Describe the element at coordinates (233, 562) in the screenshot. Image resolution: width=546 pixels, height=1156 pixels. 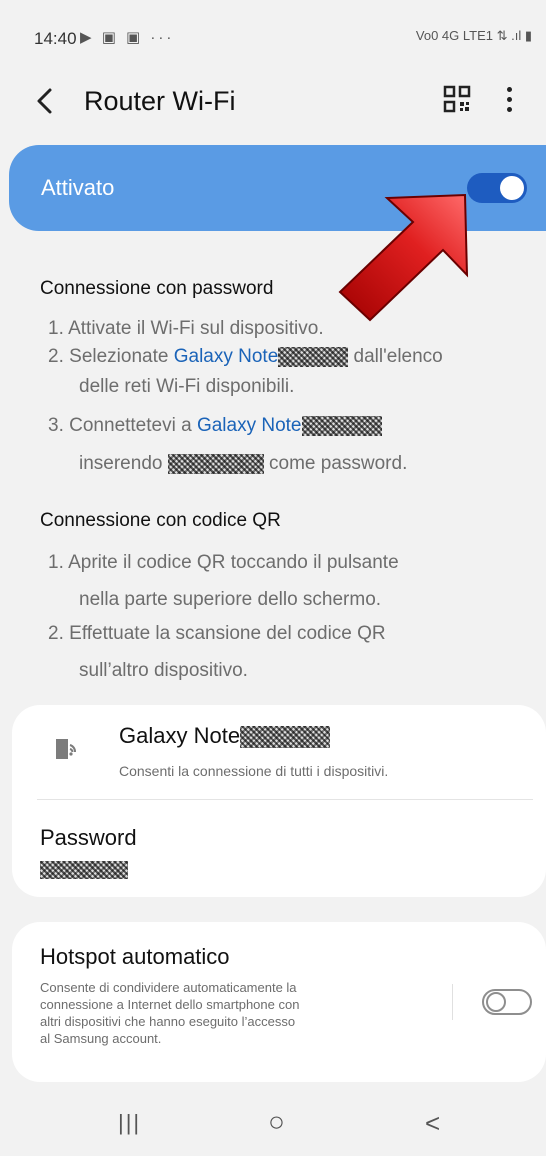
I see `step-text: Aprite il codice QR toccando il pulsante` at that location.